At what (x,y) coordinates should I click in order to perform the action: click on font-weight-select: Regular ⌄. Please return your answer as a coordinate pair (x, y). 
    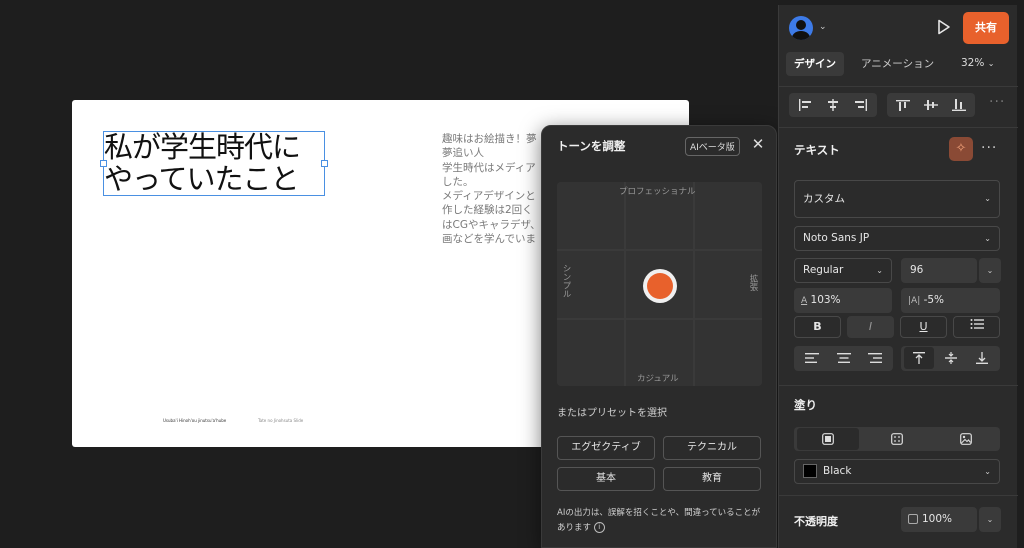
    Looking at the image, I should click on (843, 270).